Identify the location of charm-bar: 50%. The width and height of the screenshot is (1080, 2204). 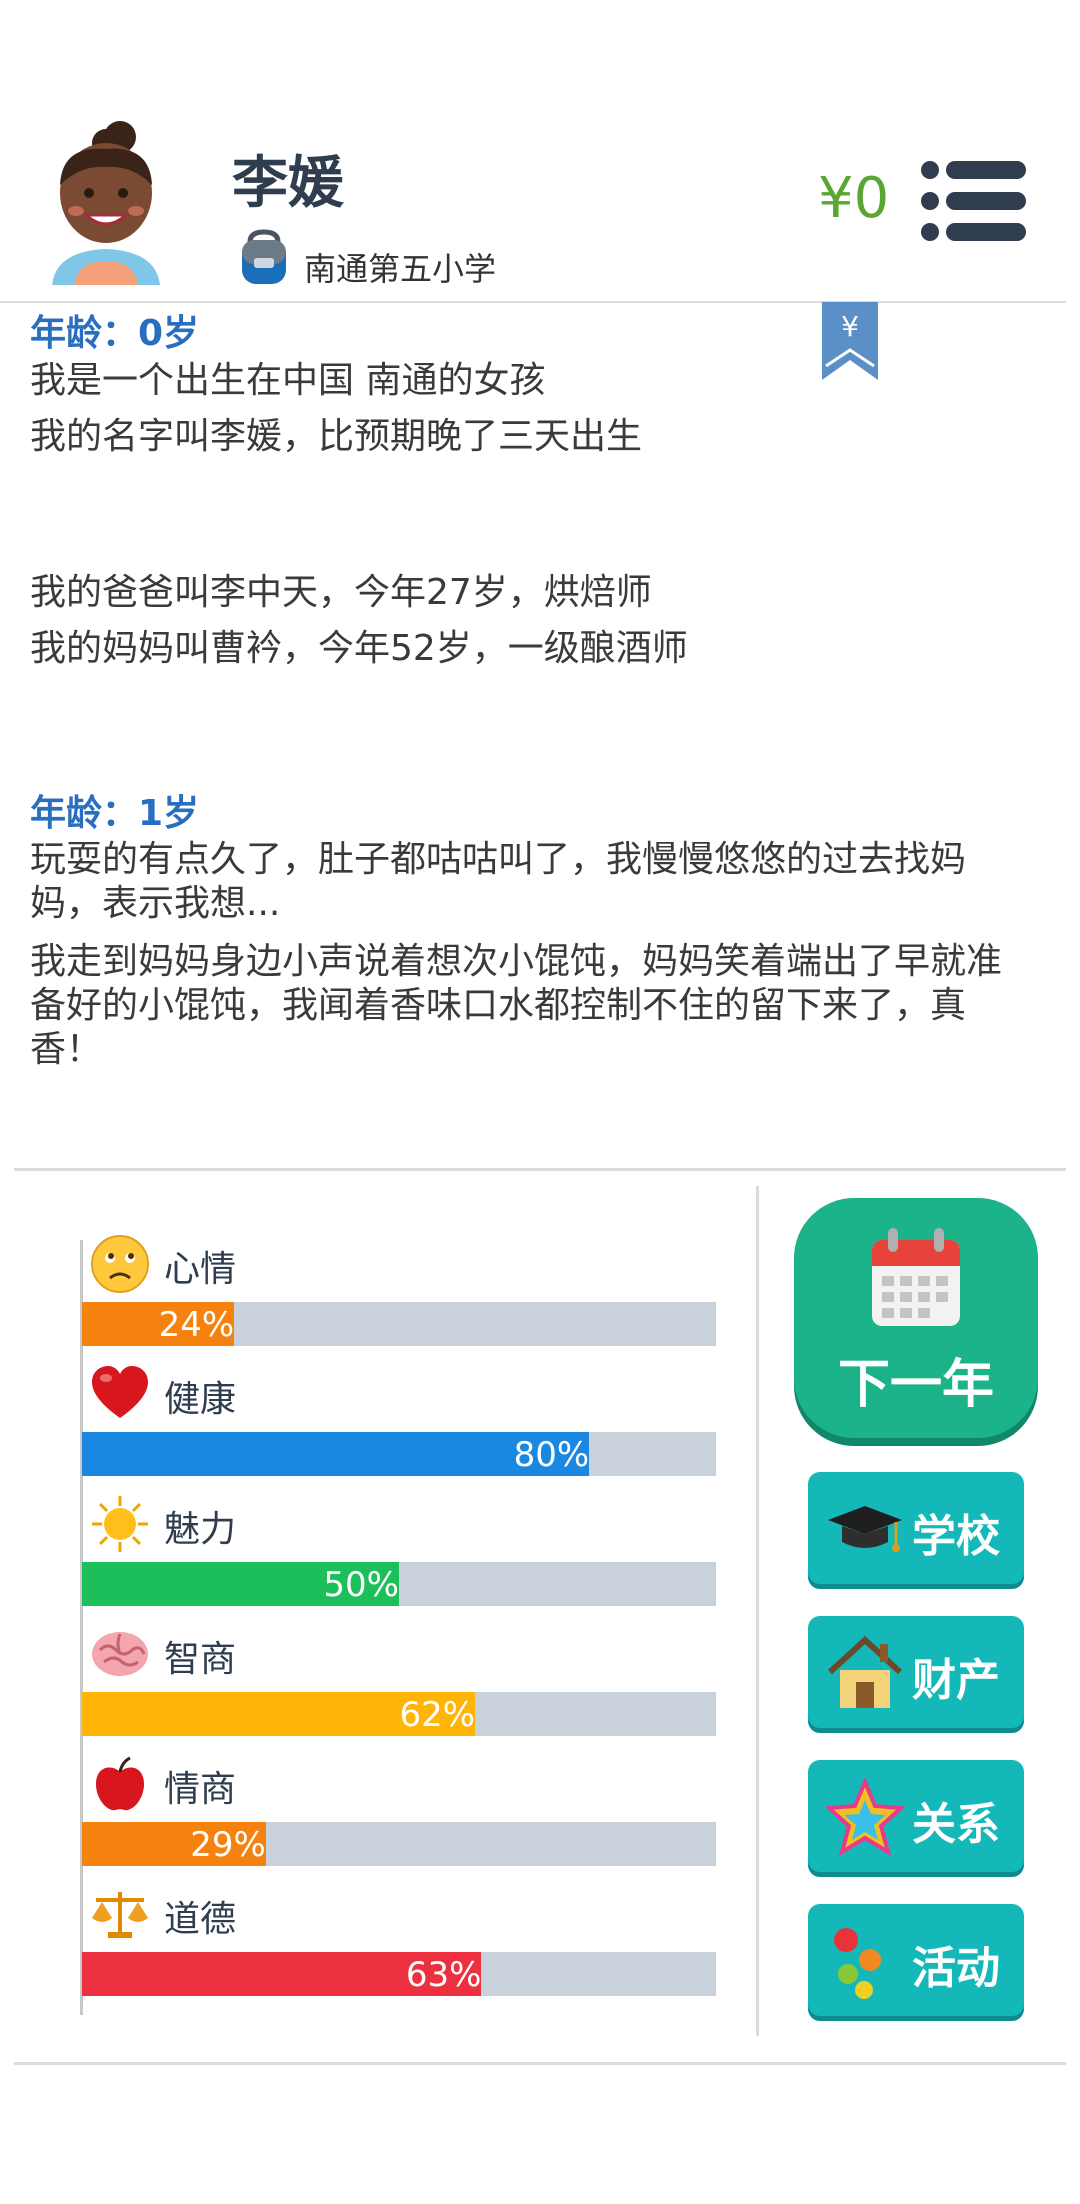
(399, 1584).